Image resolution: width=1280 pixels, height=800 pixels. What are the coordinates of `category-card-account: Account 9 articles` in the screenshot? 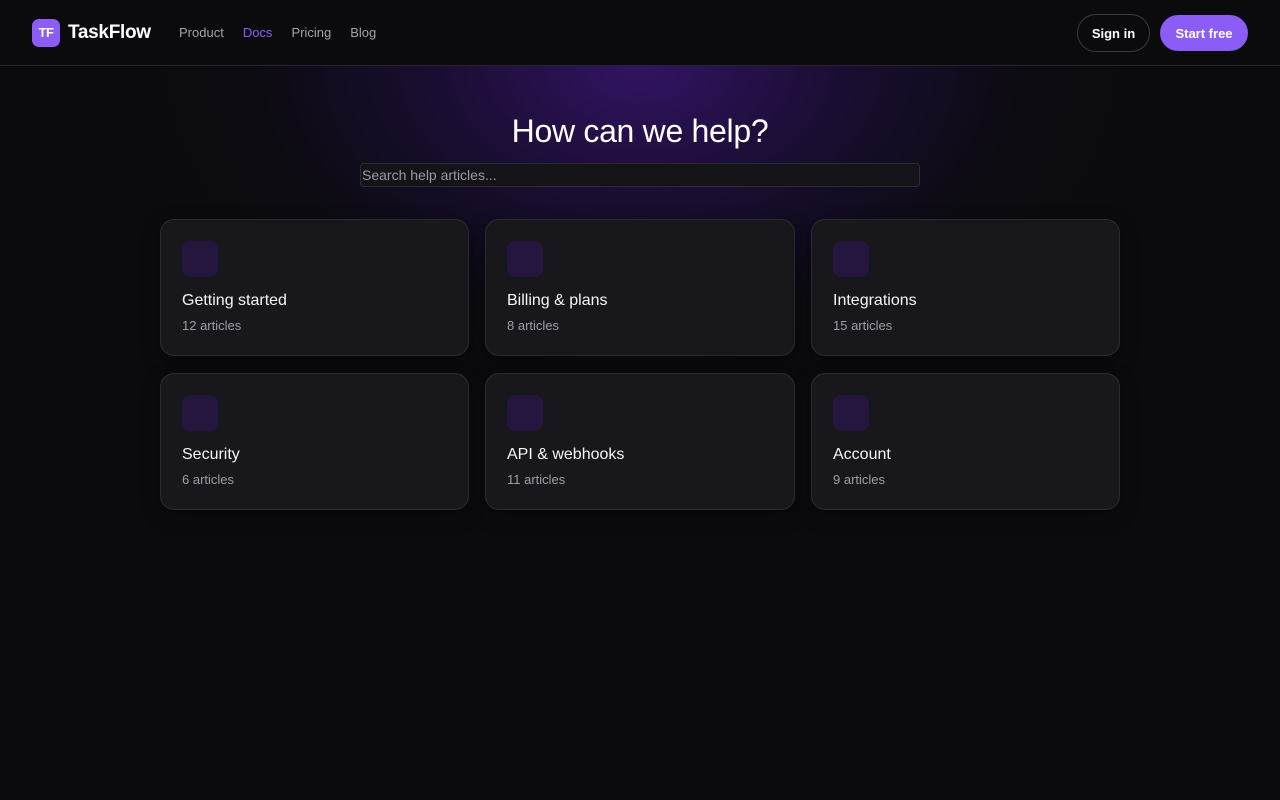 It's located at (965, 441).